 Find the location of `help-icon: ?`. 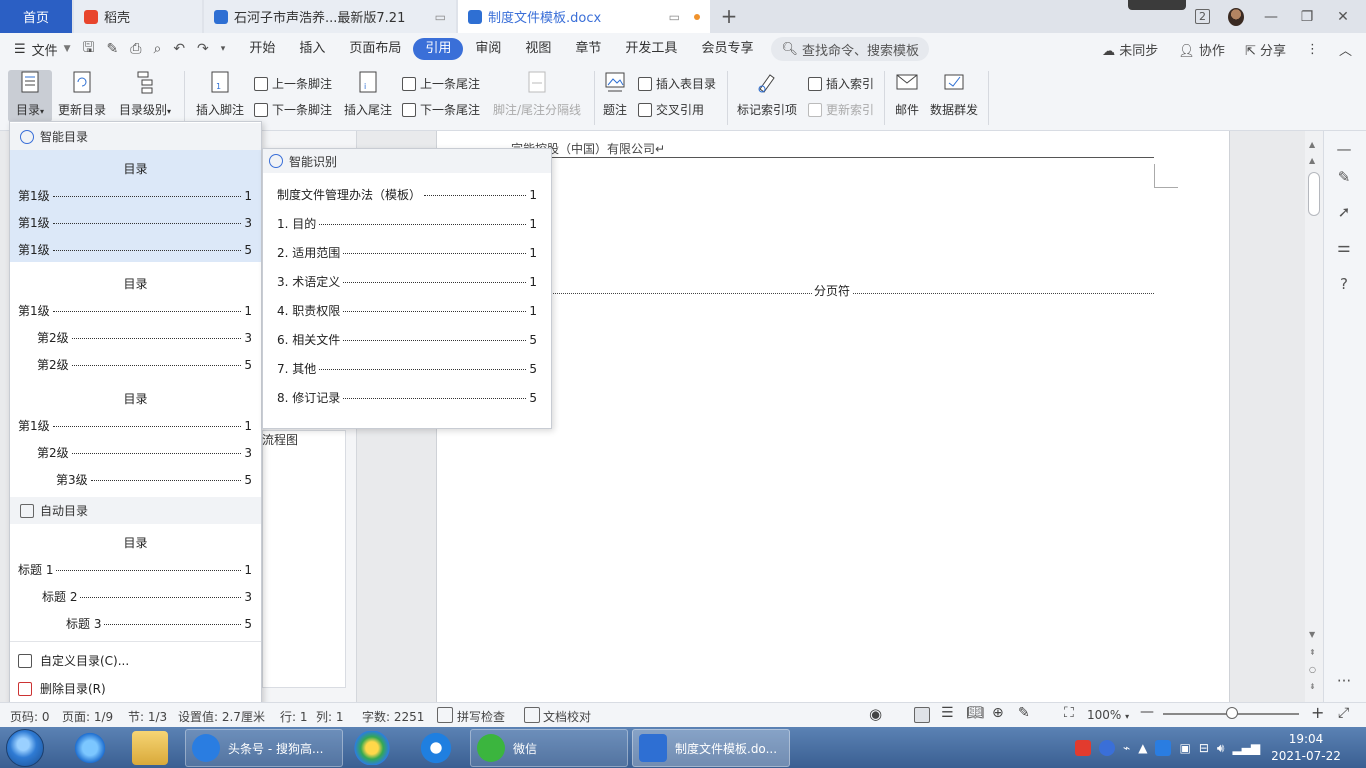

help-icon: ? is located at coordinates (1344, 284).